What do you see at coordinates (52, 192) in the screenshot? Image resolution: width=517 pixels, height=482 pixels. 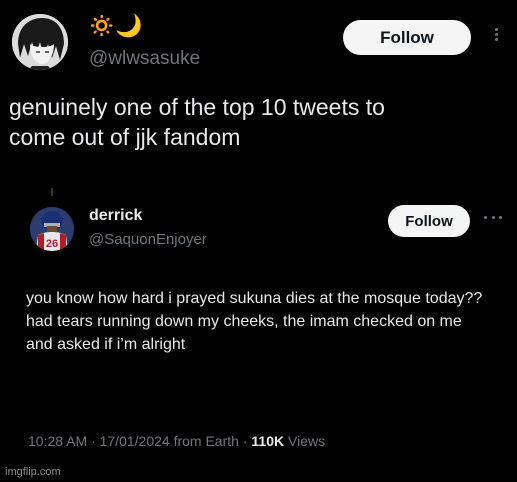 I see `thread-line` at bounding box center [52, 192].